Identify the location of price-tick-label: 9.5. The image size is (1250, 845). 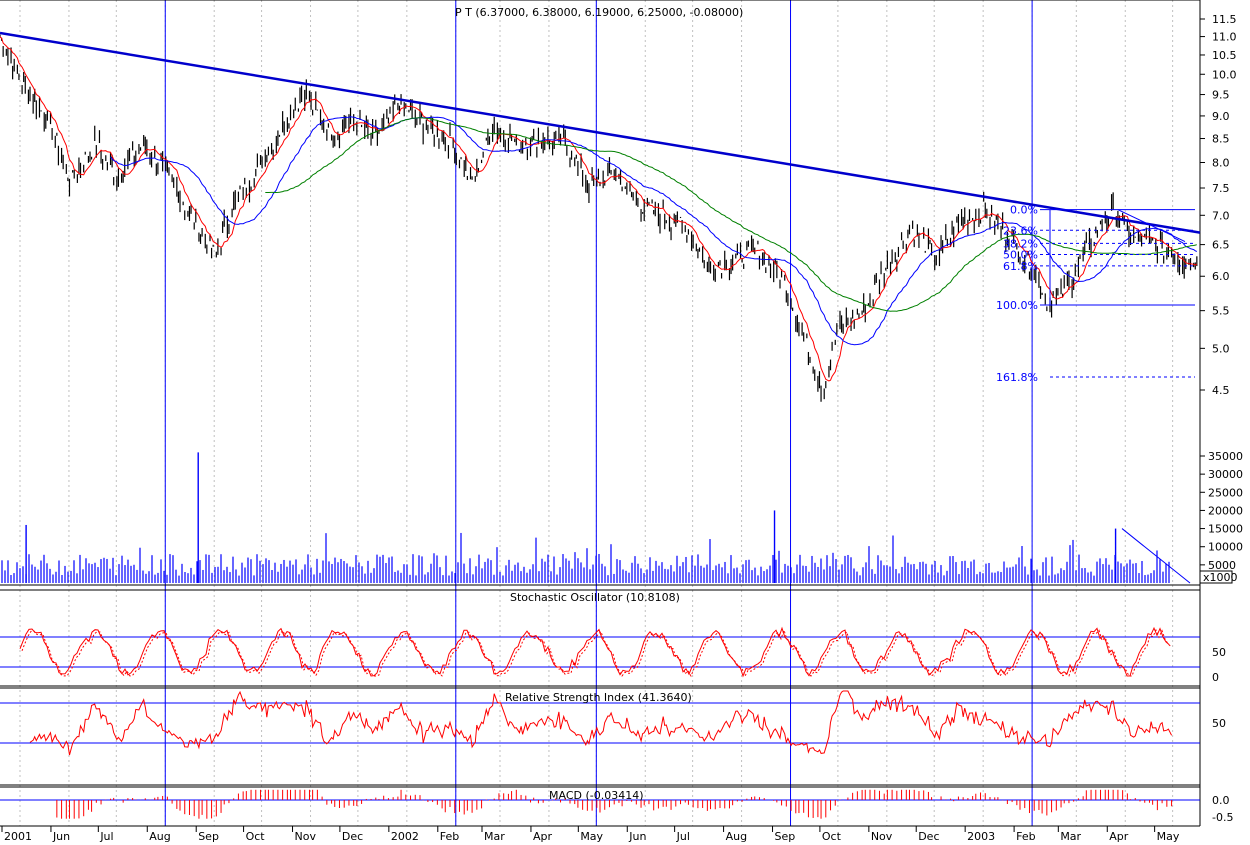
(1221, 95).